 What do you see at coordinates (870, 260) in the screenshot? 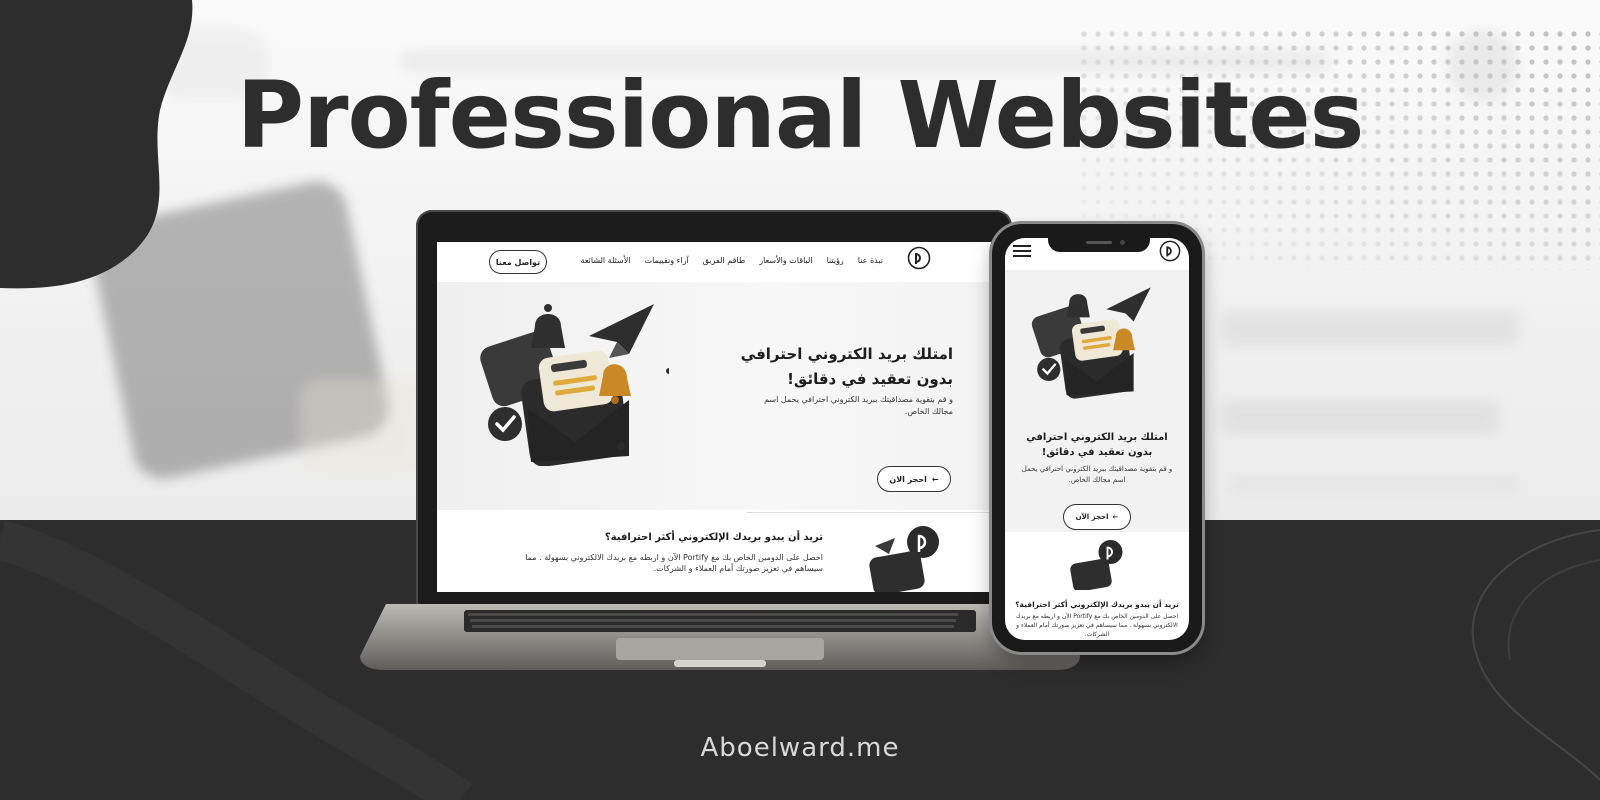
I see `nav-link-about: نبذة عنا` at bounding box center [870, 260].